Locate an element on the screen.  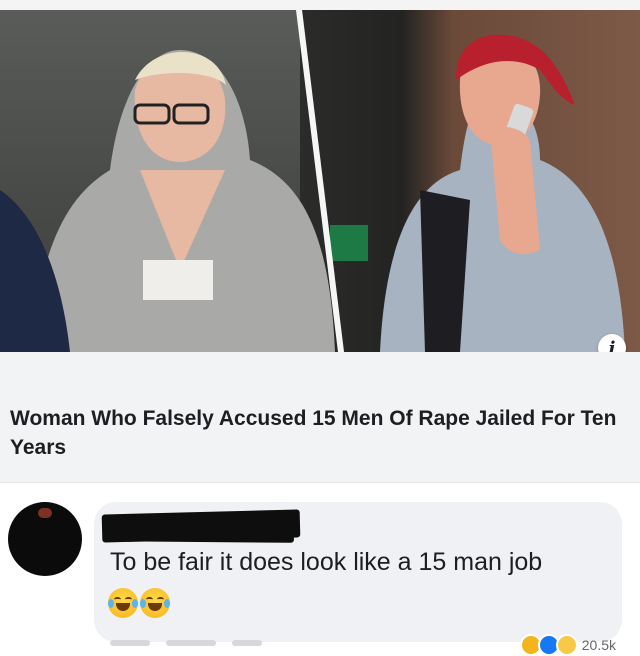
top-strip is located at coordinates (320, 5).